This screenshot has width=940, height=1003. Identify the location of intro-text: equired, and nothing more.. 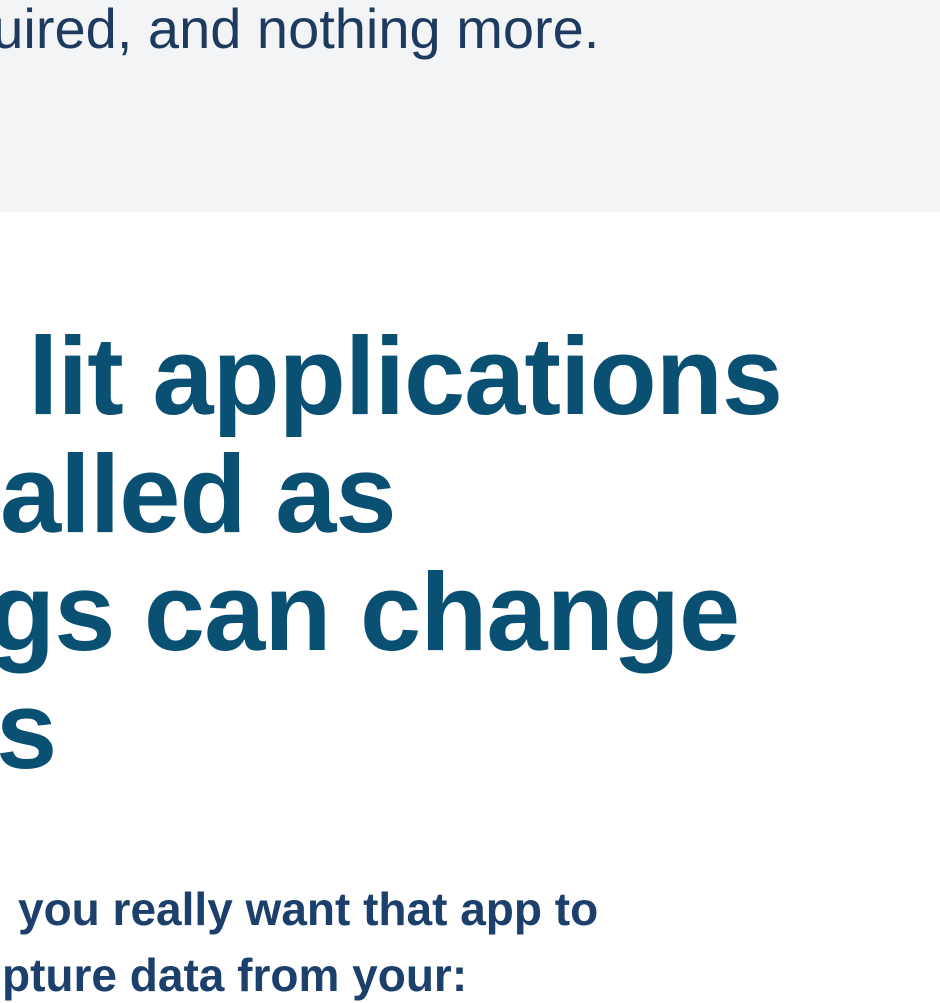
(300, 30).